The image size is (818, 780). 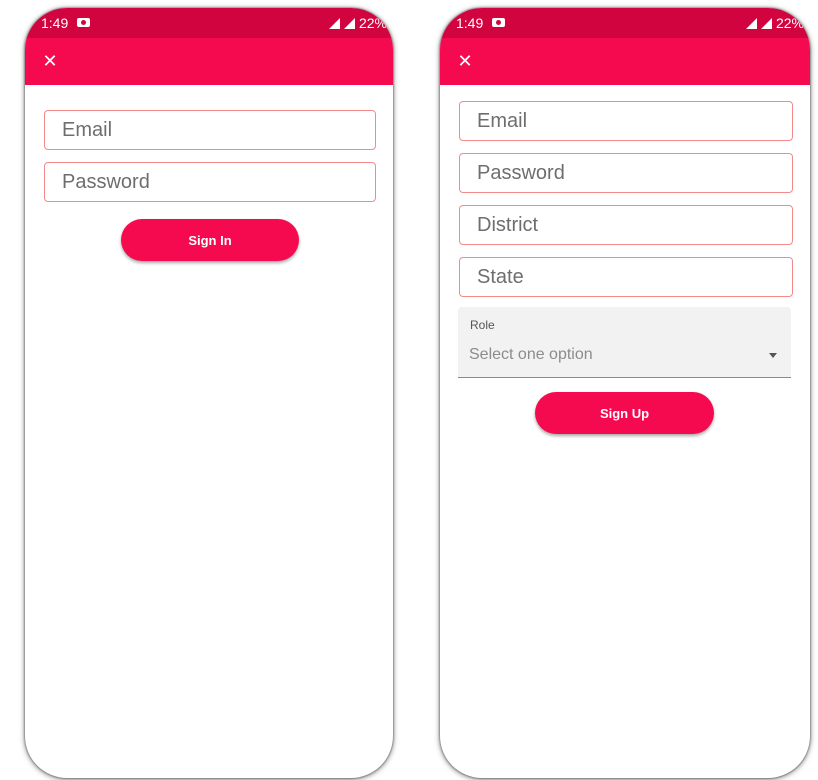 I want to click on chevron-down-icon, so click(x=773, y=355).